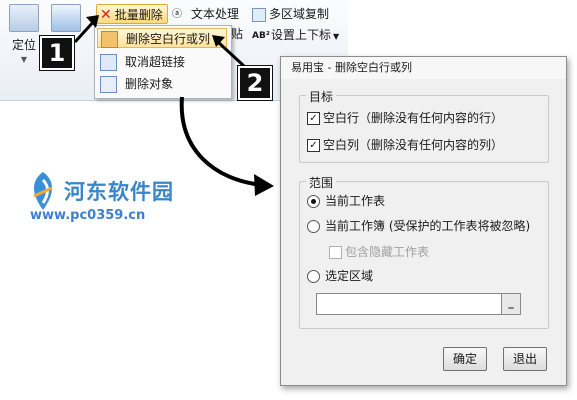 The width and height of the screenshot is (577, 400). I want to click on selected-range-radio, so click(313, 276).